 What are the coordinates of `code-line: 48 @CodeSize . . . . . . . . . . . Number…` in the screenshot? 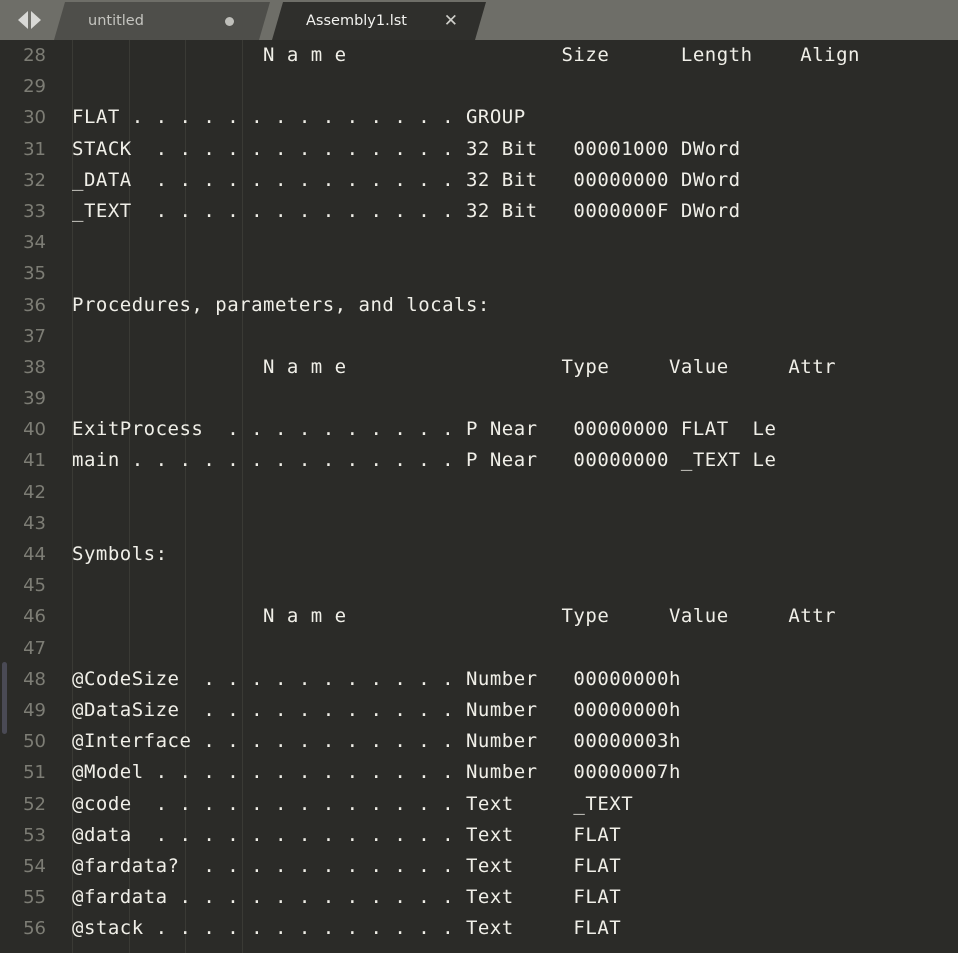 It's located at (479, 679).